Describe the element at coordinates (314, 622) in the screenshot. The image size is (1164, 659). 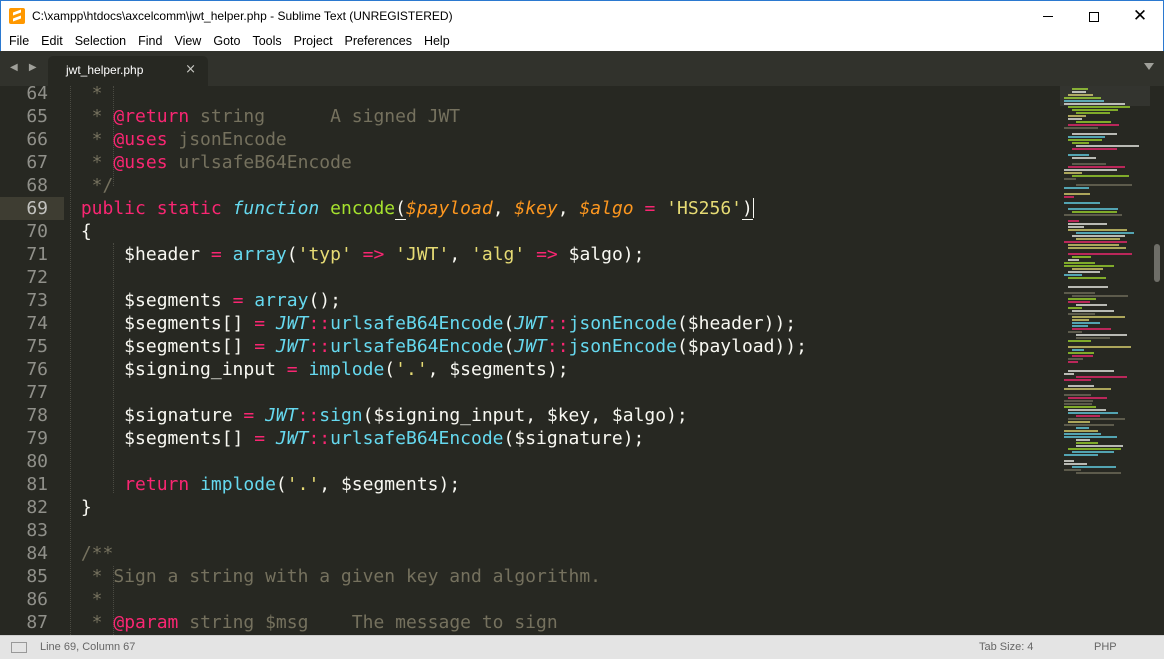
I see `code-line: * @param string $msg The message to sign` at that location.